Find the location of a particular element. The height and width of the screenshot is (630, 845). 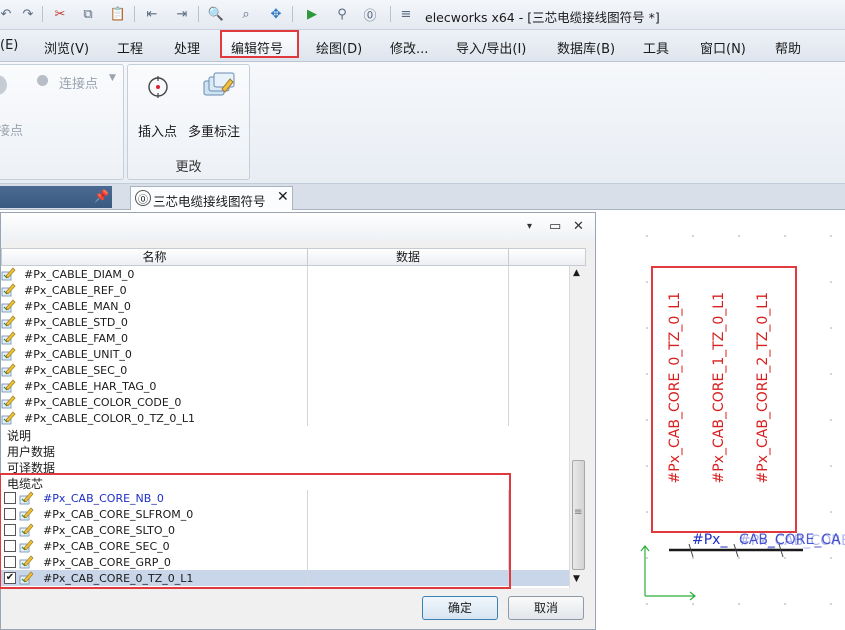

cancel-button: 取消 is located at coordinates (546, 608).